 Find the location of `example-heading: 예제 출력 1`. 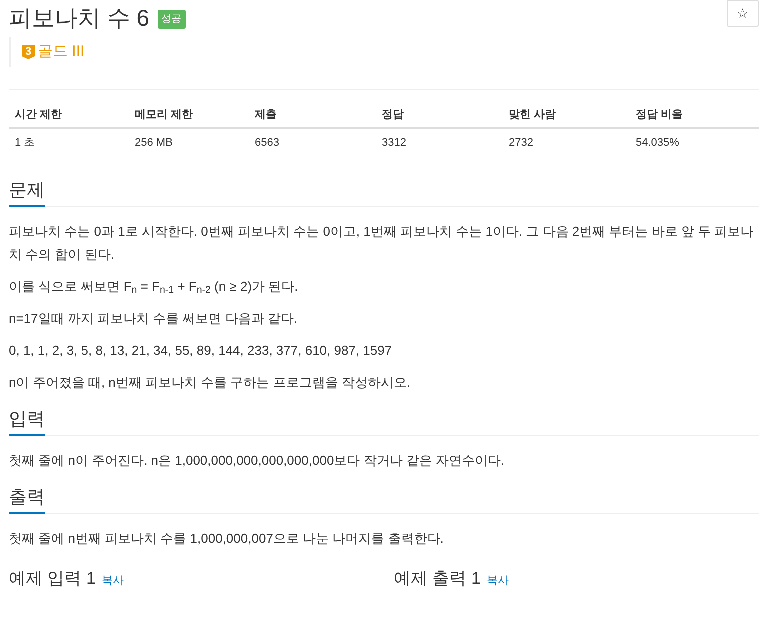

example-heading: 예제 출력 1 is located at coordinates (437, 579).